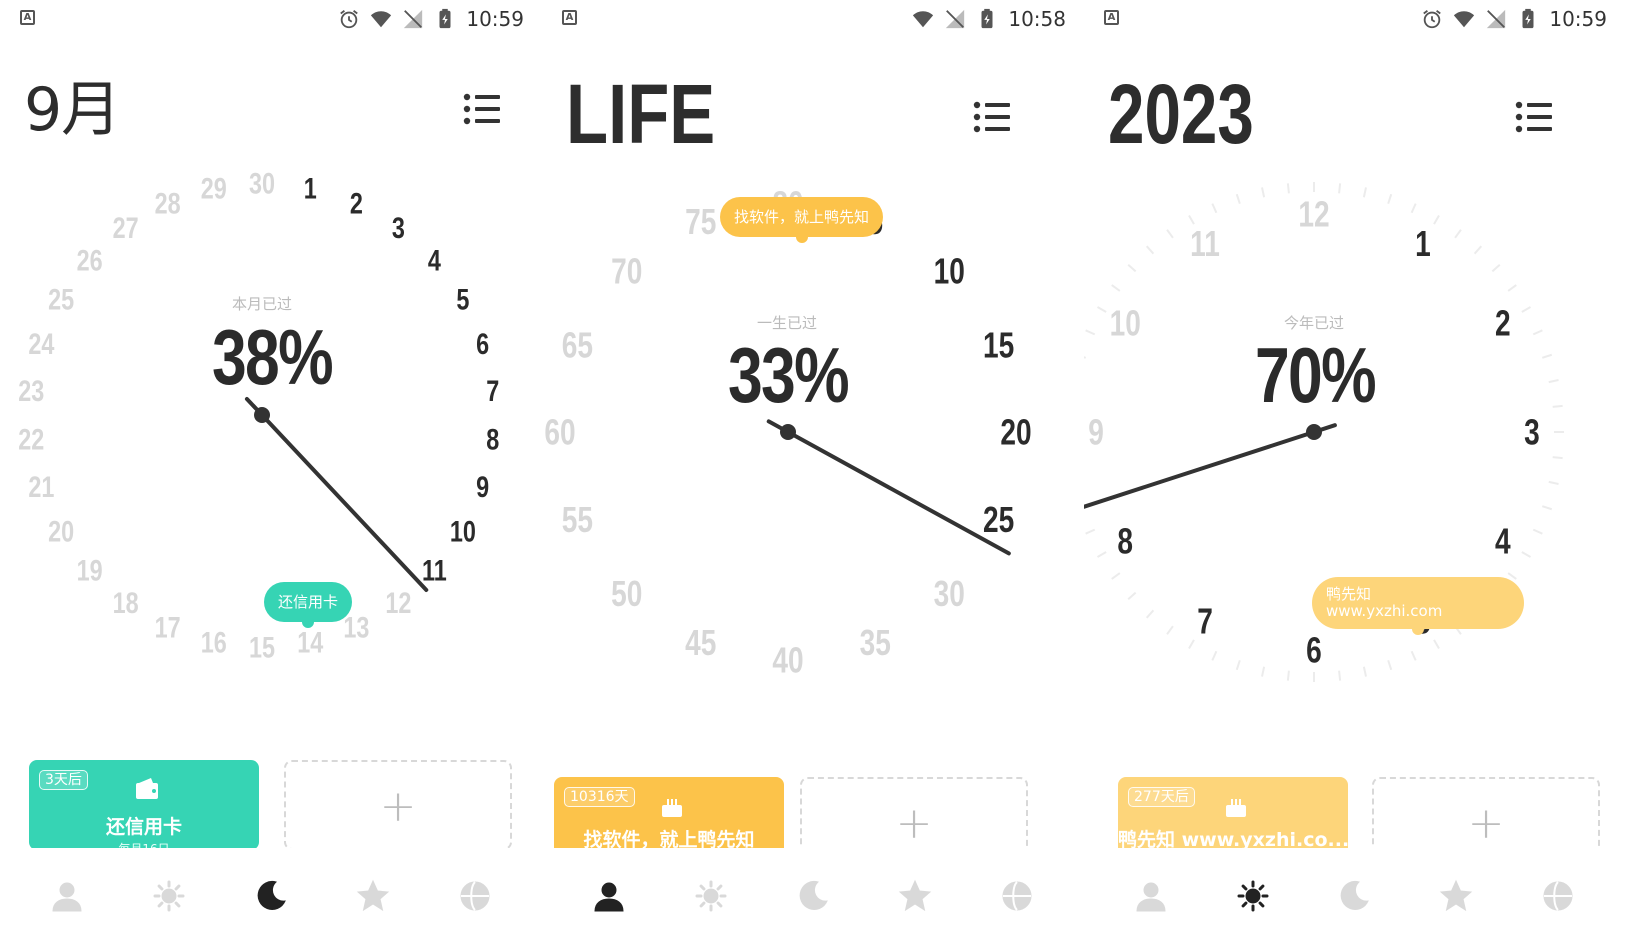 The image size is (1625, 935). What do you see at coordinates (1313, 214) in the screenshot?
I see `dial-label: 12` at bounding box center [1313, 214].